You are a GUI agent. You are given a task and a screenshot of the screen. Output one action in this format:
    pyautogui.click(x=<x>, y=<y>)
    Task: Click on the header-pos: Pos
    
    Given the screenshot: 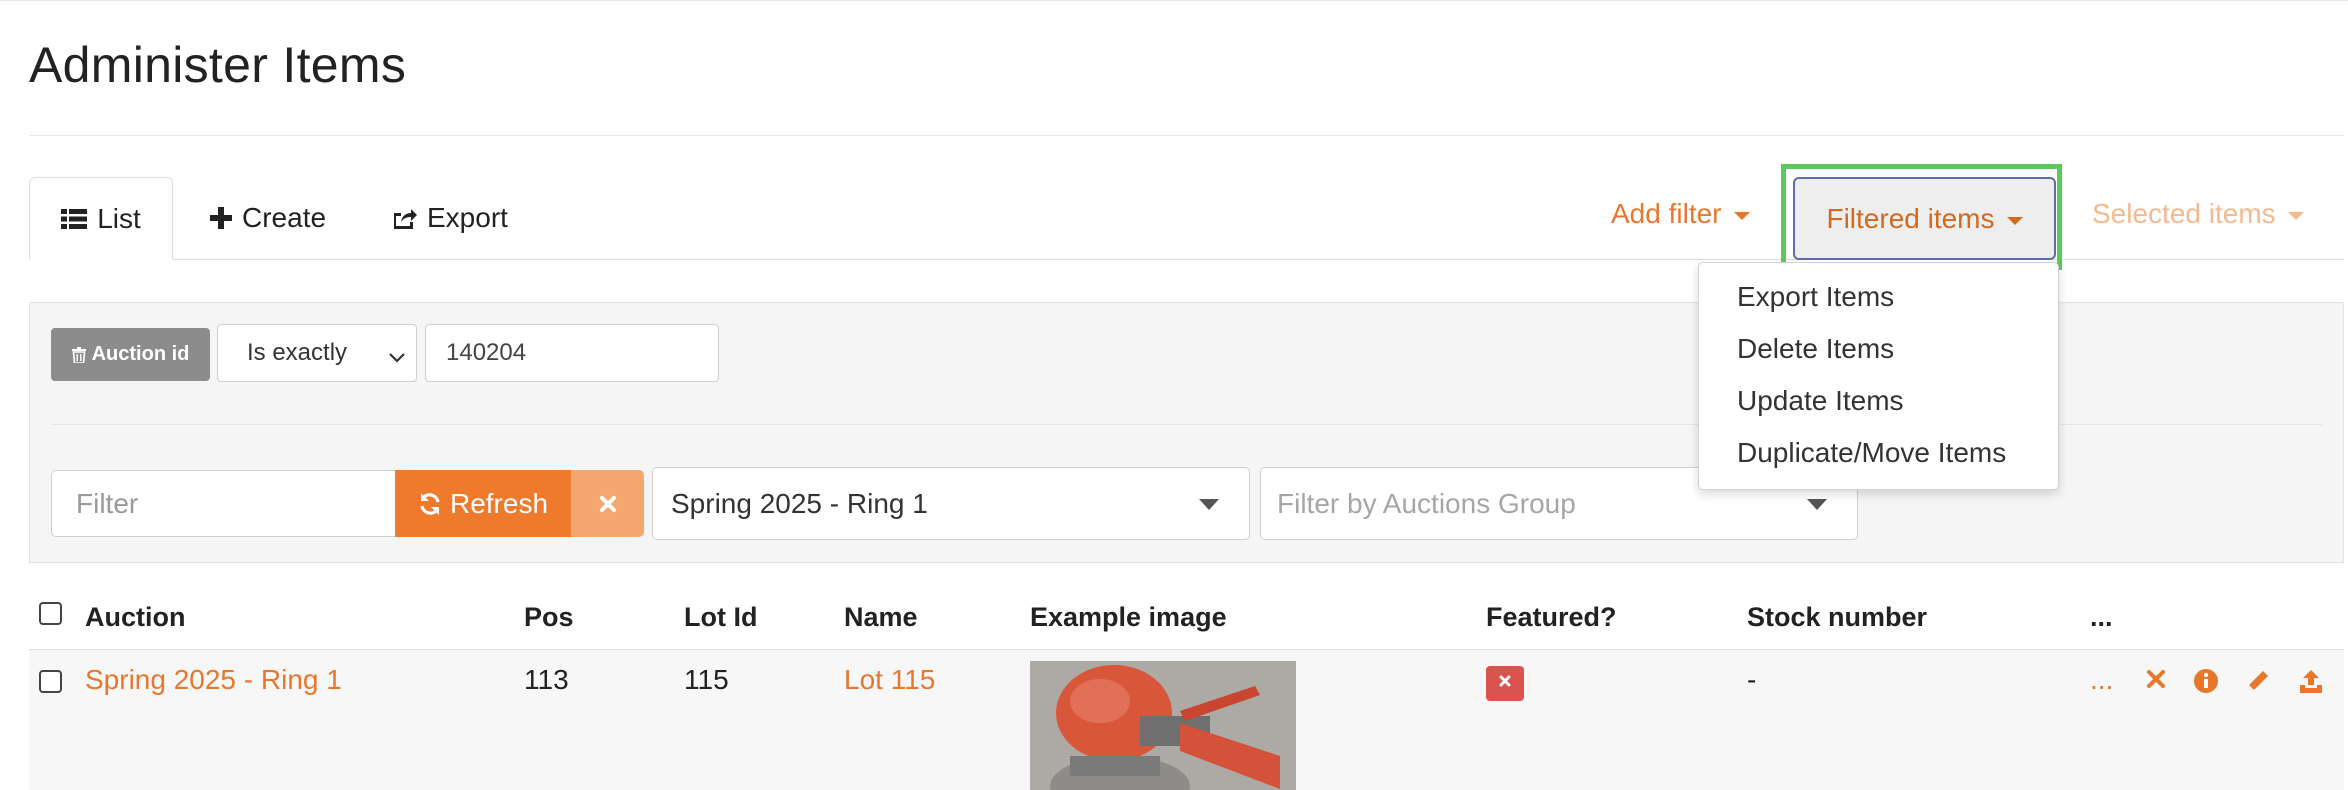 What is the action you would take?
    pyautogui.click(x=549, y=617)
    